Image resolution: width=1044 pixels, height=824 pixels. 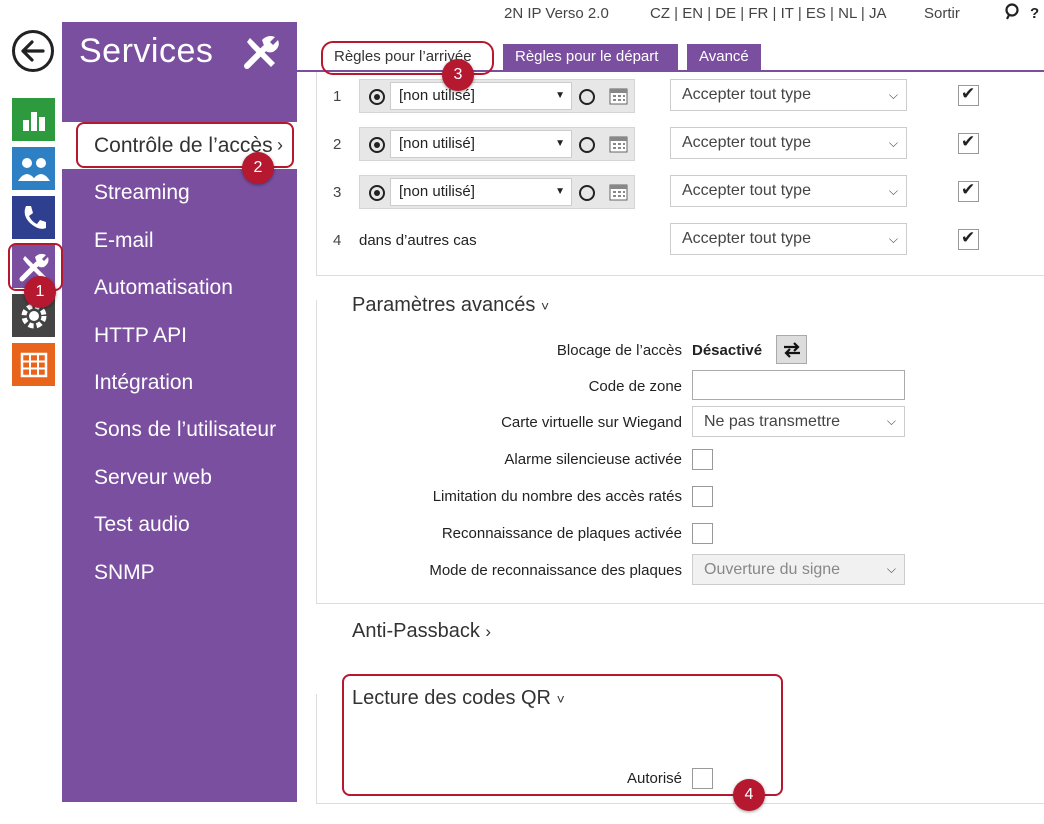 I want to click on hardware-nav-button, so click(x=33, y=217).